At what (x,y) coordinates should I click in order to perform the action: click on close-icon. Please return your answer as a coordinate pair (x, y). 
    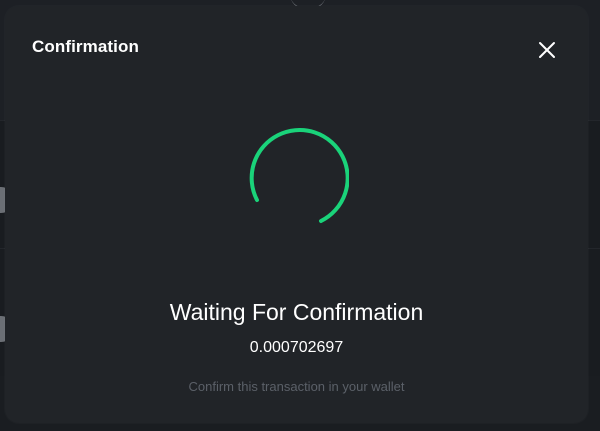
    Looking at the image, I should click on (547, 50).